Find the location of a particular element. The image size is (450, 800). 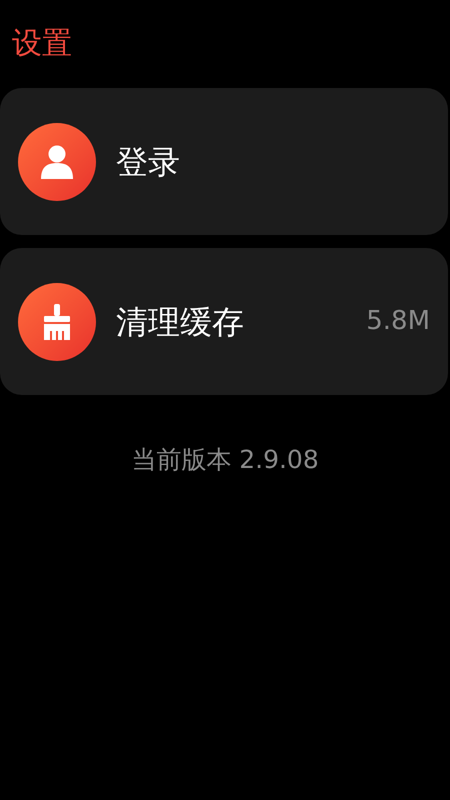

item-label: 登录 is located at coordinates (148, 162).